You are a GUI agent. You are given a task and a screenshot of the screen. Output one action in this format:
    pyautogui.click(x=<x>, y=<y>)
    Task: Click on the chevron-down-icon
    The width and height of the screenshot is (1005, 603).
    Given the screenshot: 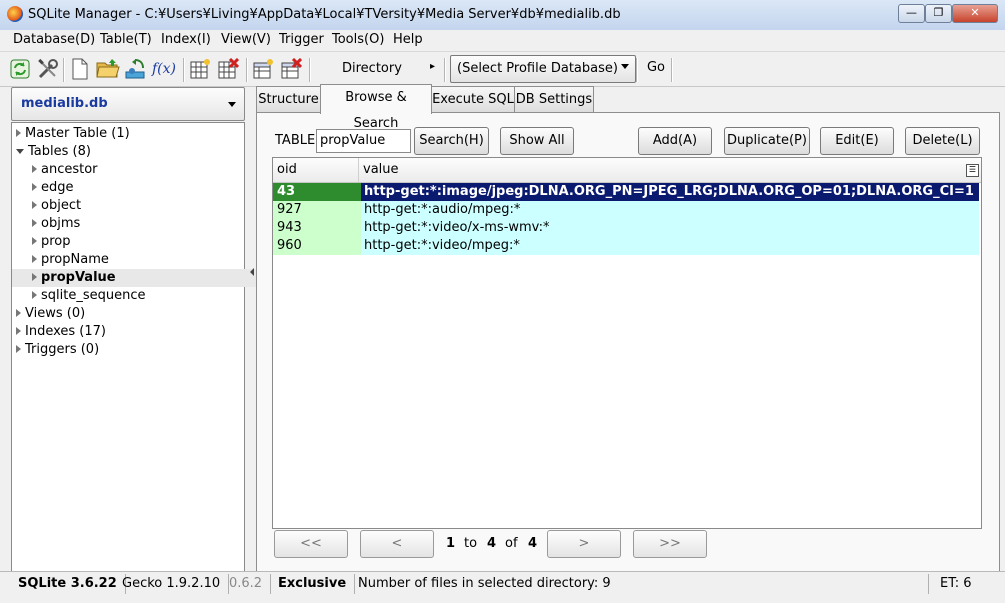 What is the action you would take?
    pyautogui.click(x=232, y=104)
    